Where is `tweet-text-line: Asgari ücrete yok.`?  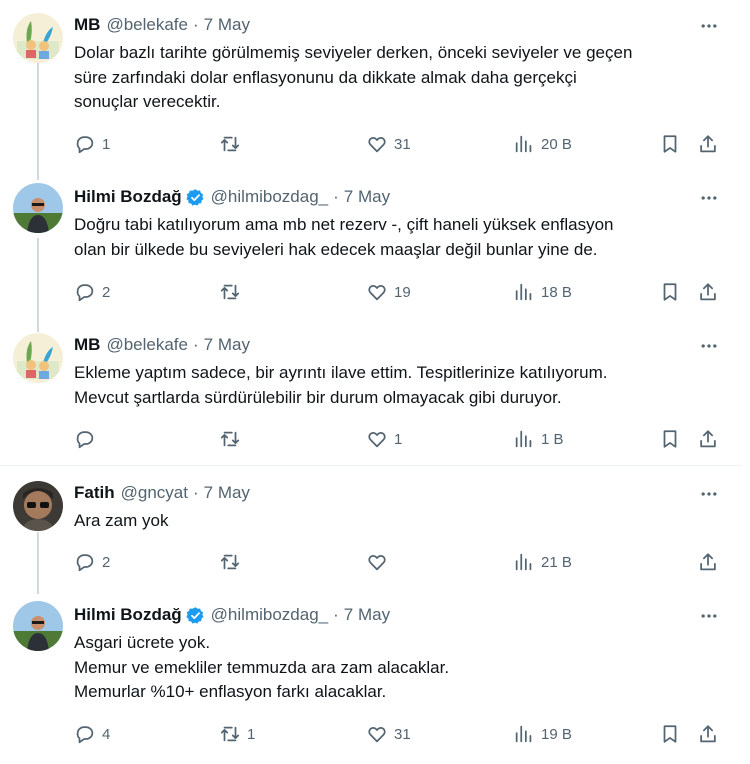 tweet-text-line: Asgari ücrete yok. is located at coordinates (142, 642).